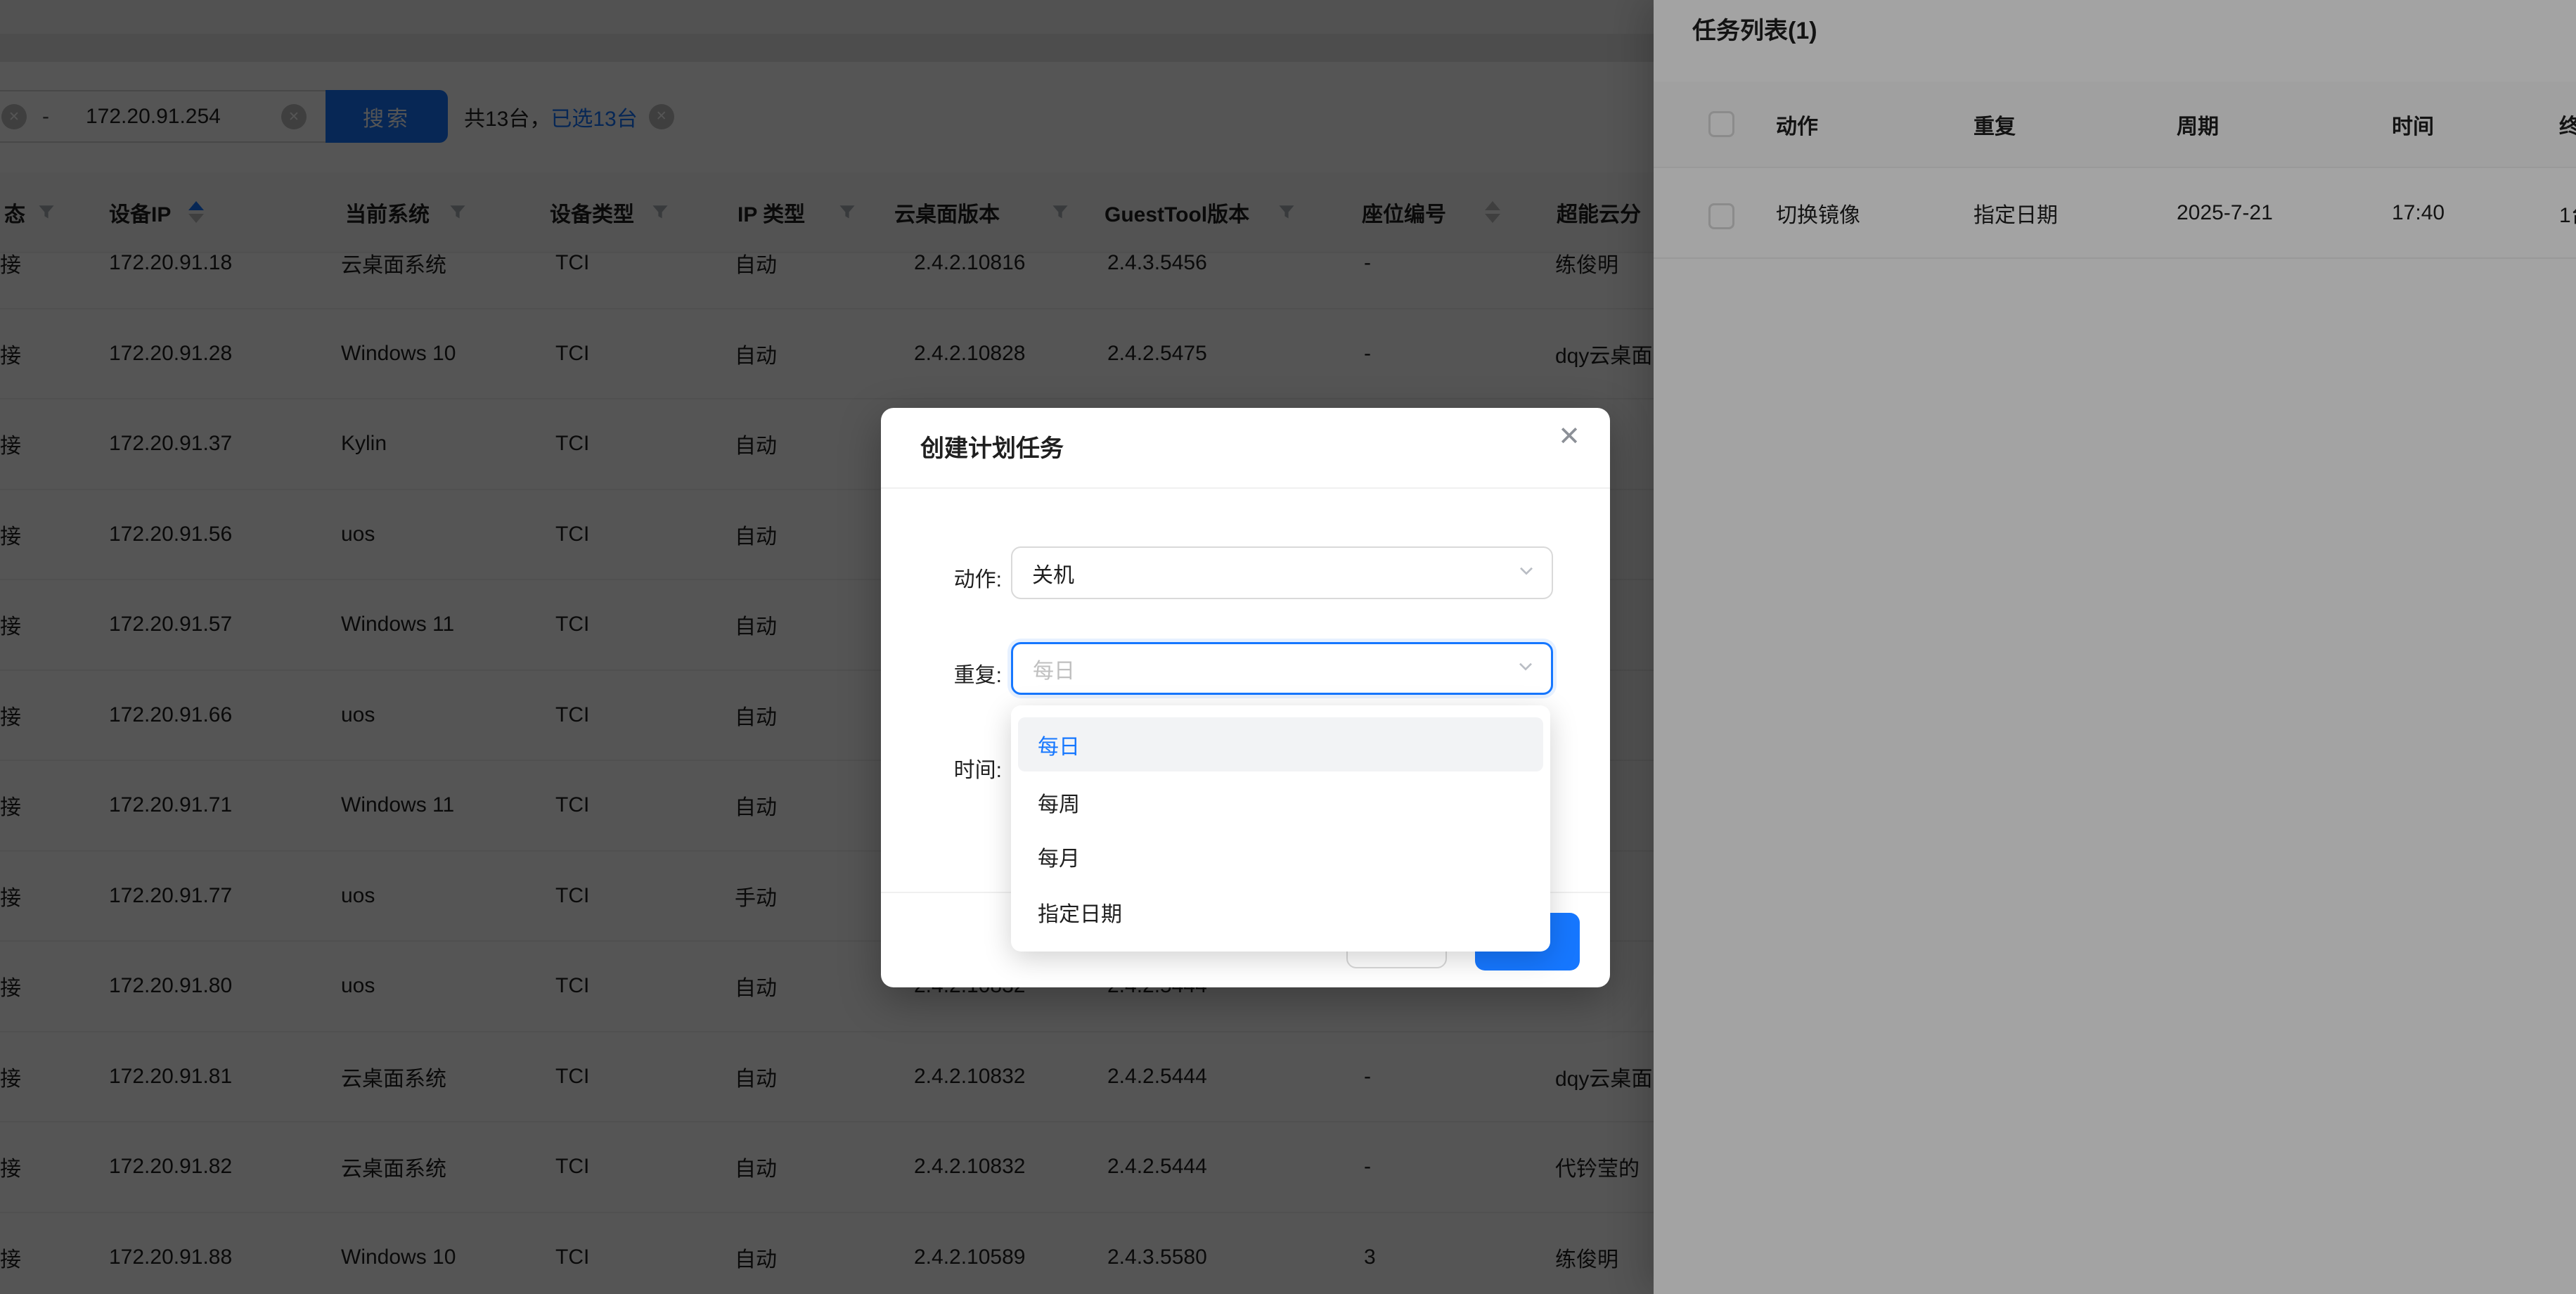 The height and width of the screenshot is (1294, 2576). Describe the element at coordinates (1280, 912) in the screenshot. I see `dropdown-option: 指定日期` at that location.